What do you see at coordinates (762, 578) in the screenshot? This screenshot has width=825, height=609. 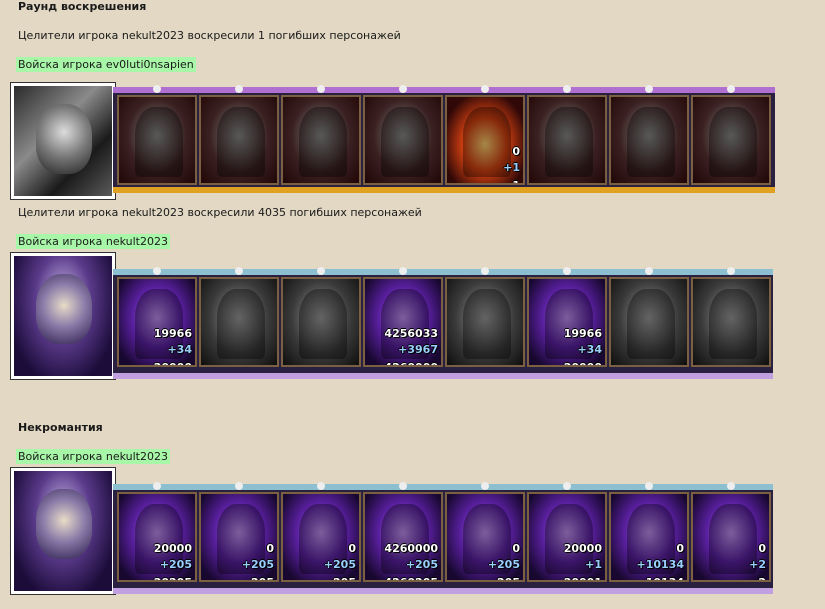 I see `unit-count-bot: 2` at bounding box center [762, 578].